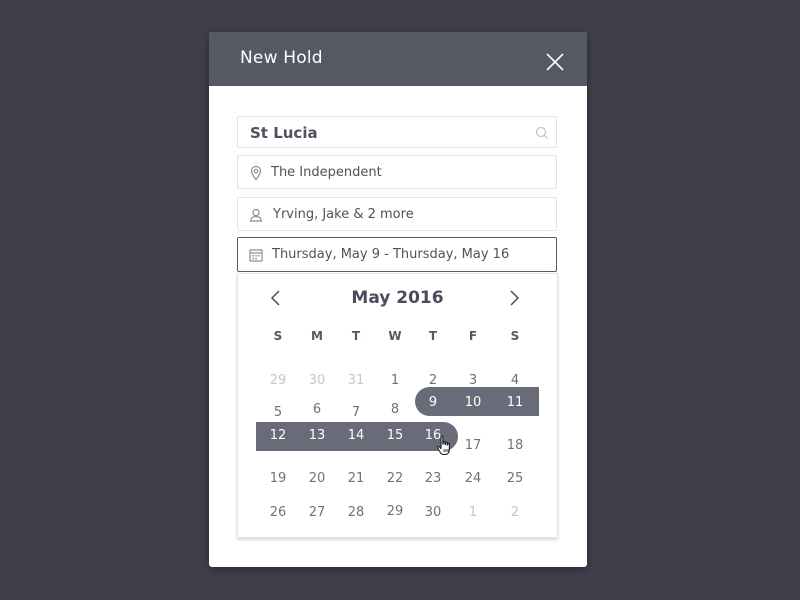 The width and height of the screenshot is (800, 600). I want to click on user-icon, so click(256, 215).